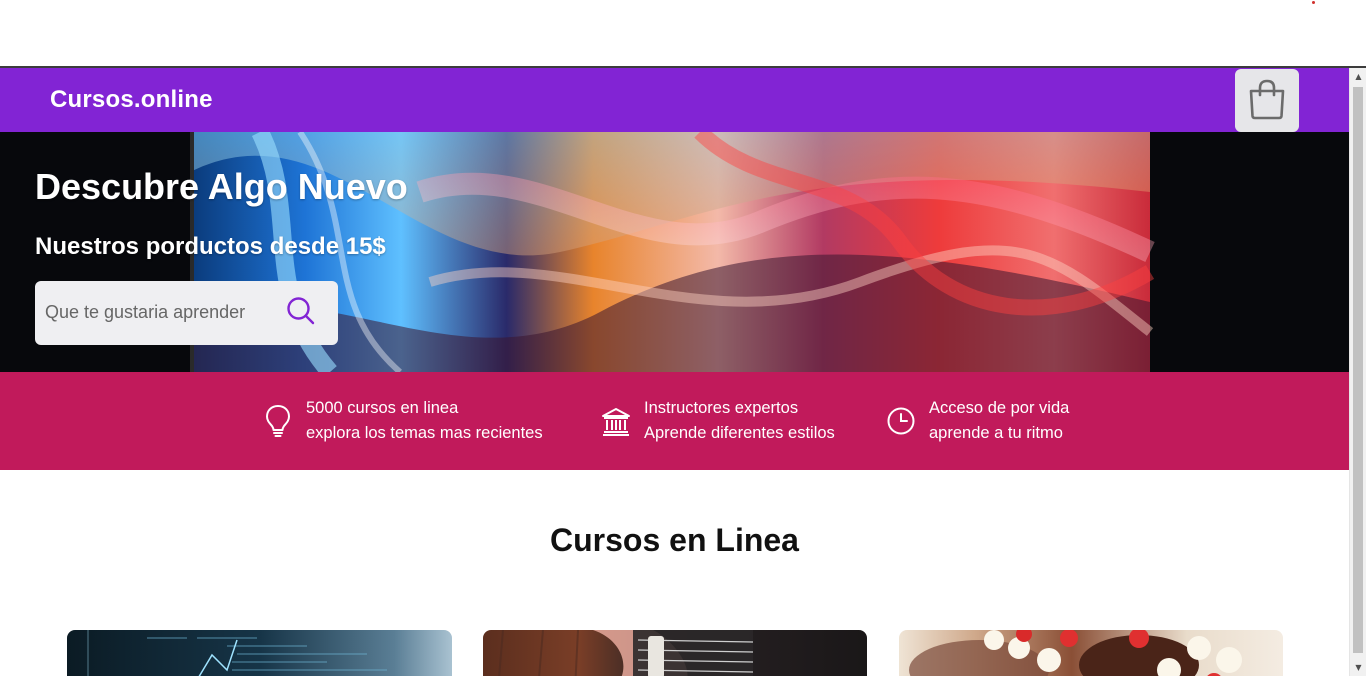 Image resolution: width=1366 pixels, height=676 pixels. What do you see at coordinates (221, 186) in the screenshot?
I see `hero-title: Descubre Algo Nuevo` at bounding box center [221, 186].